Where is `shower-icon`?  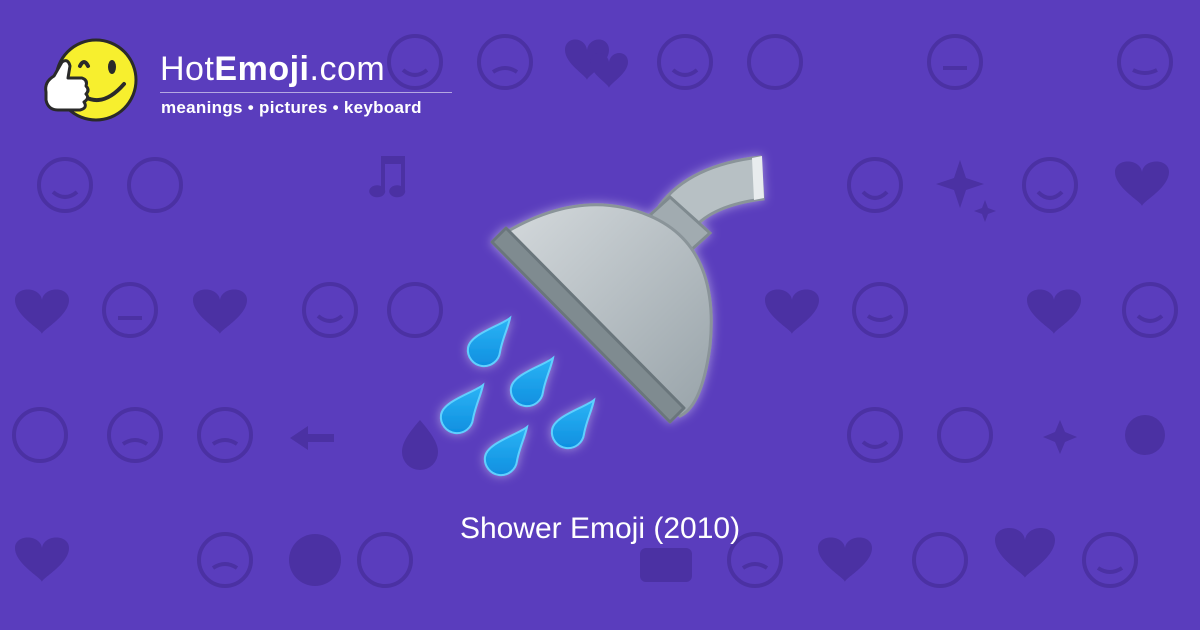
shower-icon is located at coordinates (602, 316).